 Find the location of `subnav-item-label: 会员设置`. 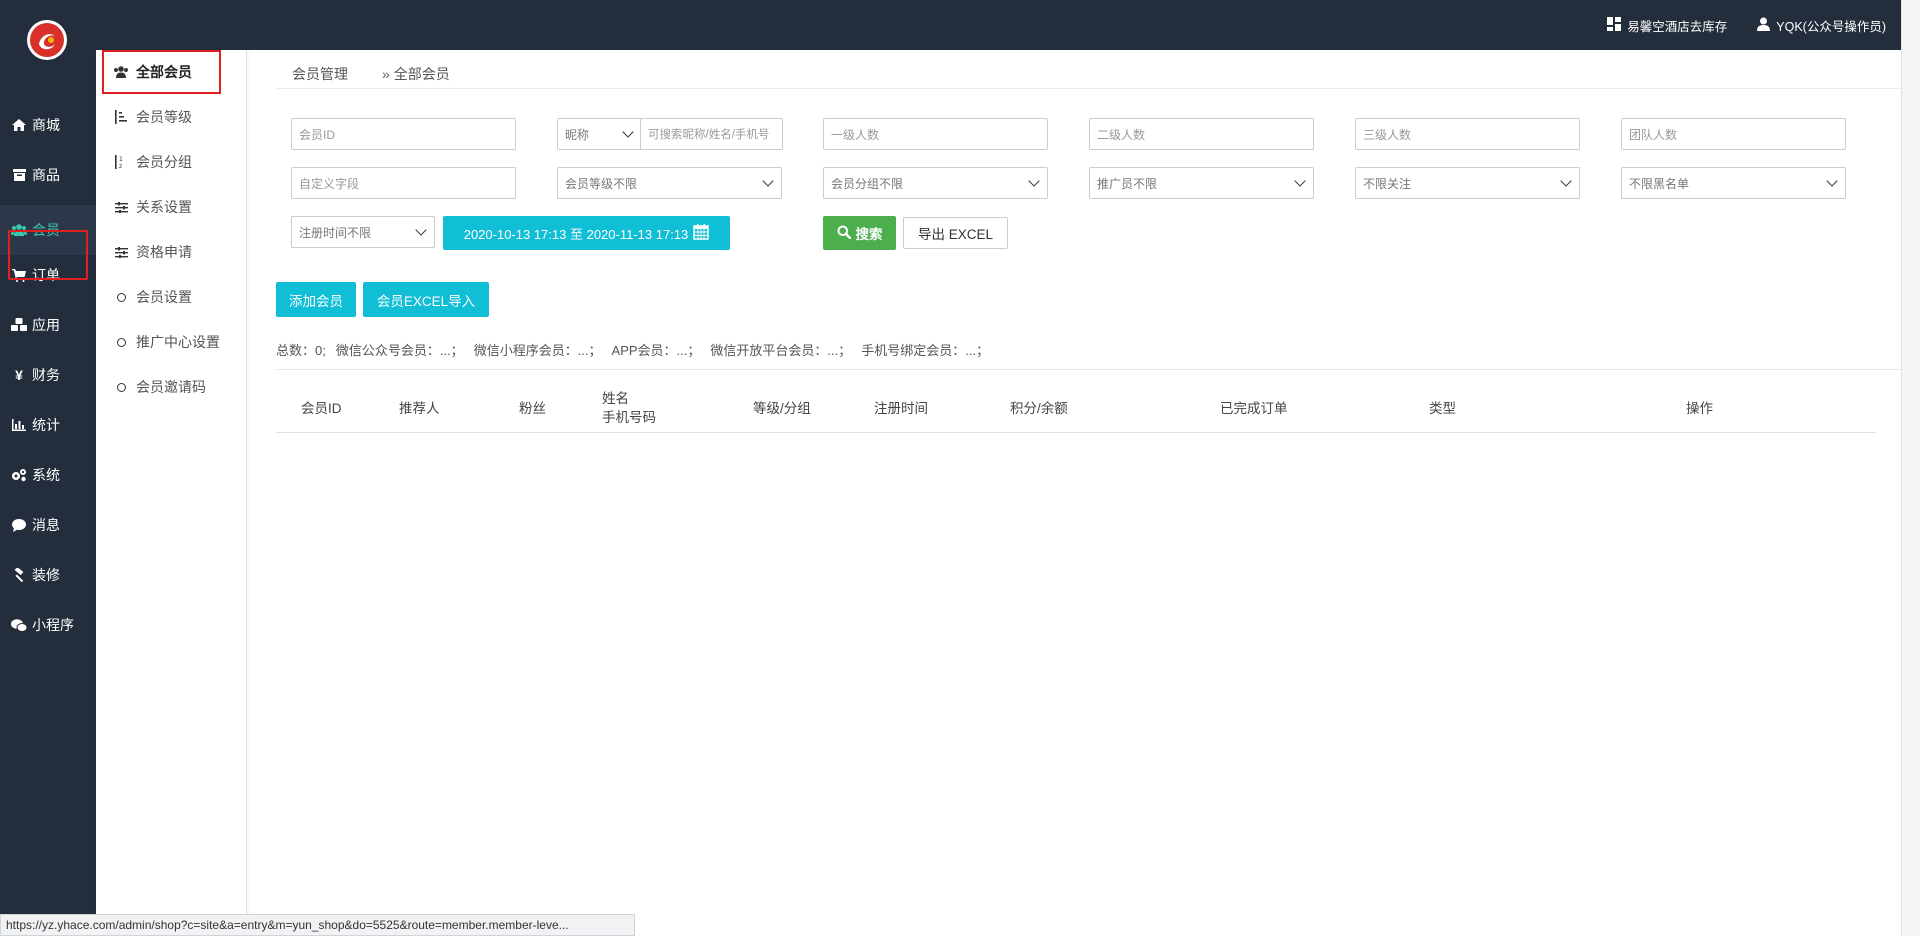

subnav-item-label: 会员设置 is located at coordinates (164, 297).